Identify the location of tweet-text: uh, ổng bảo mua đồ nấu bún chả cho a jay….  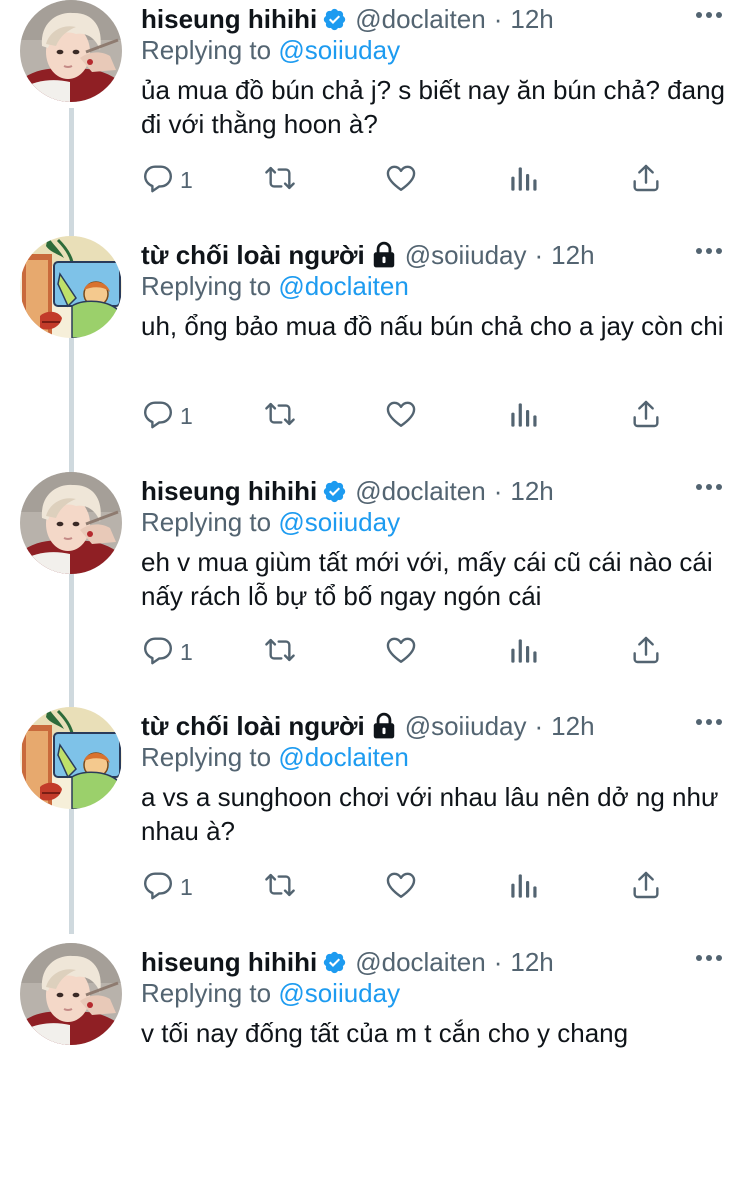
(432, 326).